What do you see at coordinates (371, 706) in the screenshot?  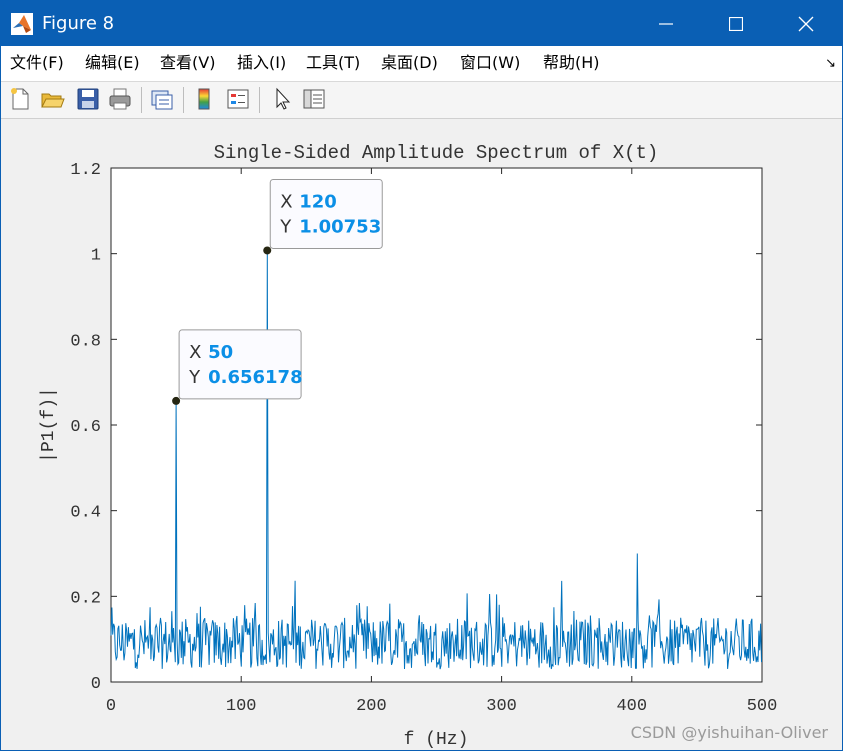 I see `x-tick-label: 200` at bounding box center [371, 706].